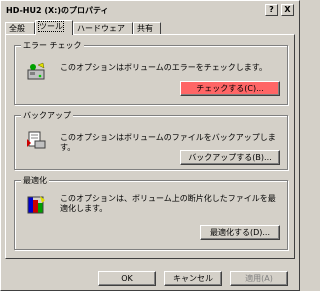  I want to click on error-check-description: このオプションはボリュームのエラーをチェックします。, so click(163, 67).